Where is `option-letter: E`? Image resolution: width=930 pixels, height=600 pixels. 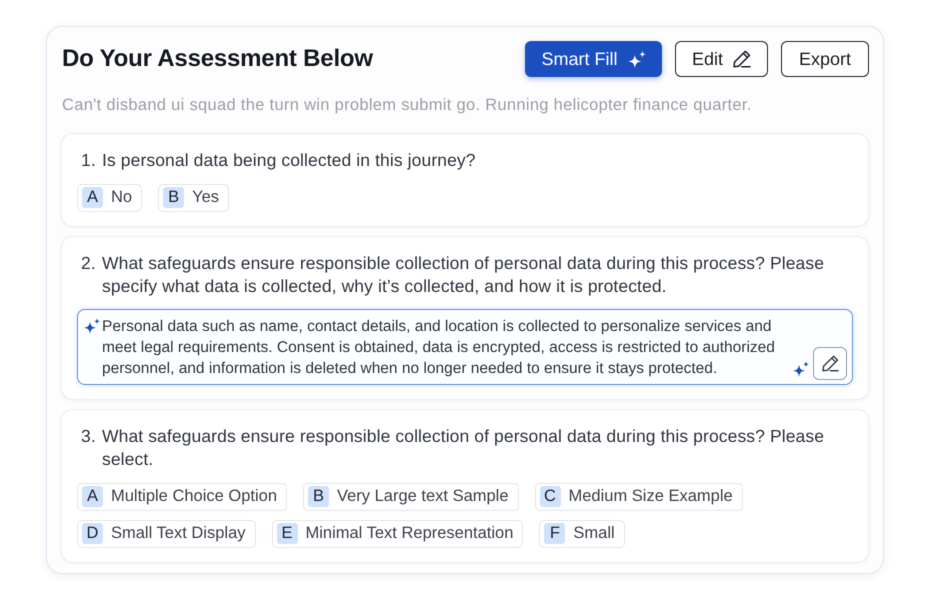 option-letter: E is located at coordinates (287, 533).